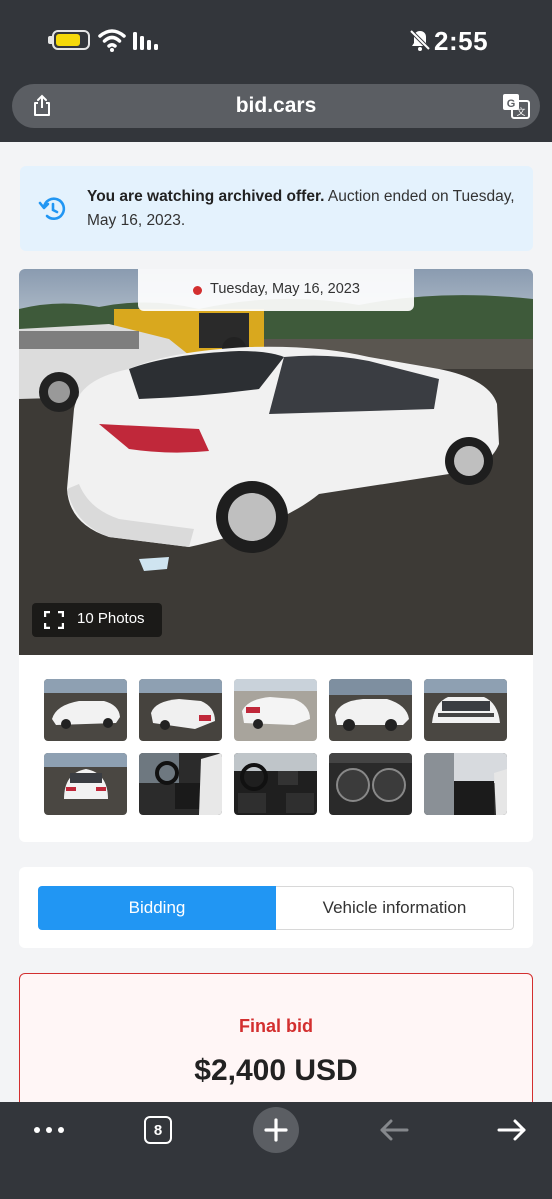 Image resolution: width=552 pixels, height=1199 pixels. Describe the element at coordinates (276, 1026) in the screenshot. I see `final-bid-label: Final bid` at that location.